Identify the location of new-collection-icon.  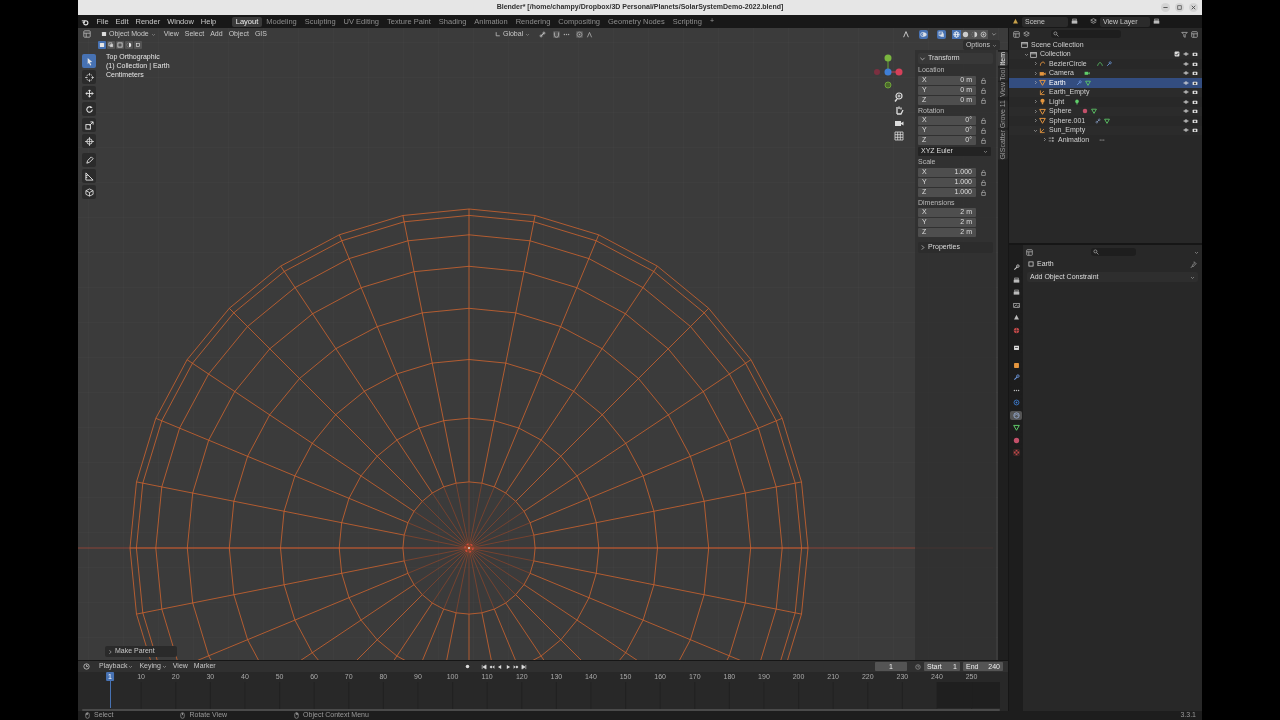
(1194, 34).